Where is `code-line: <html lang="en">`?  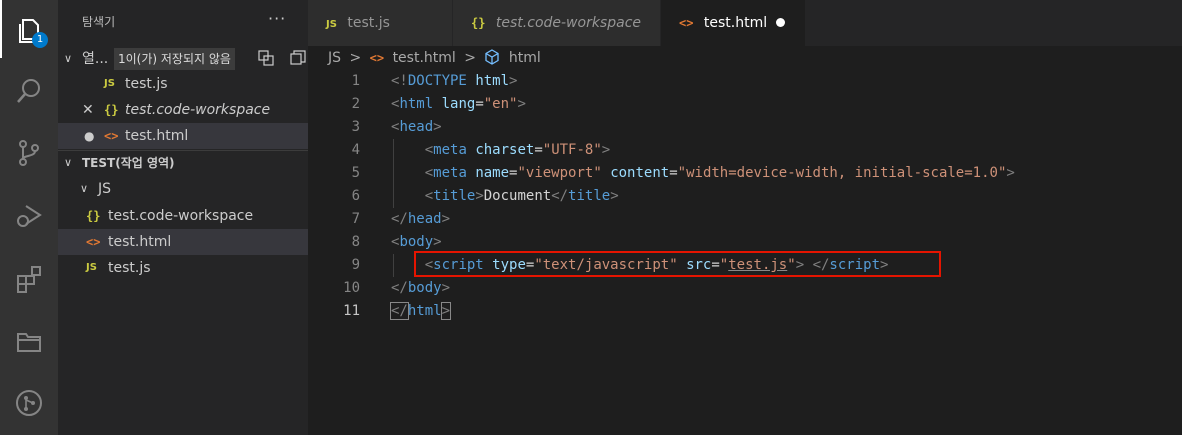 code-line: <html lang="en"> is located at coordinates (458, 104).